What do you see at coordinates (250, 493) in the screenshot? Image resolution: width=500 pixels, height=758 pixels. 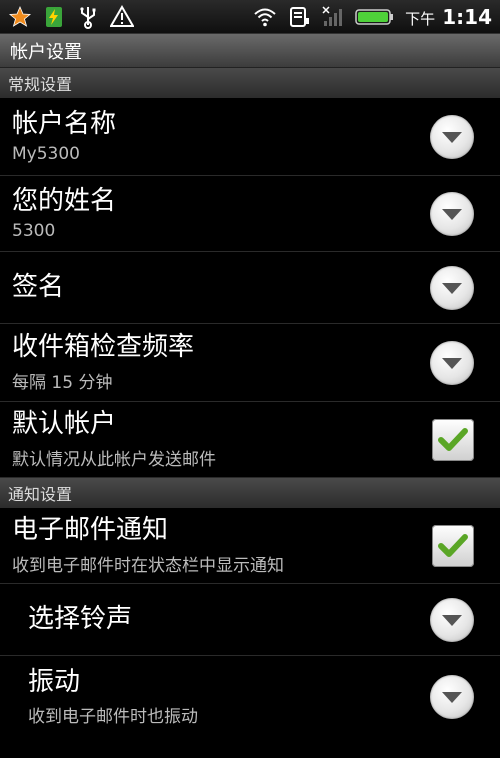 I see `section-header-notifications: 通知设置` at bounding box center [250, 493].